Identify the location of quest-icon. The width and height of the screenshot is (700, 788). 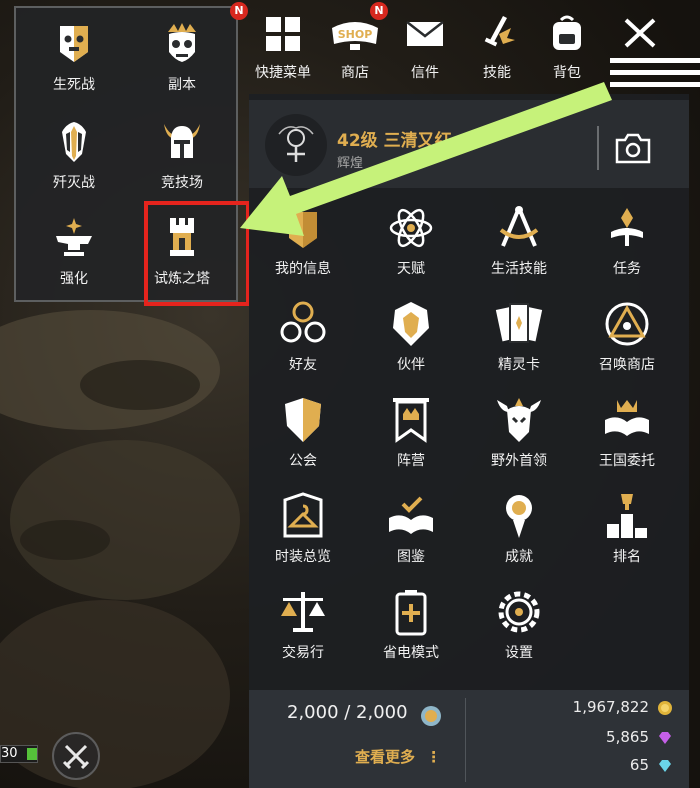
(627, 227).